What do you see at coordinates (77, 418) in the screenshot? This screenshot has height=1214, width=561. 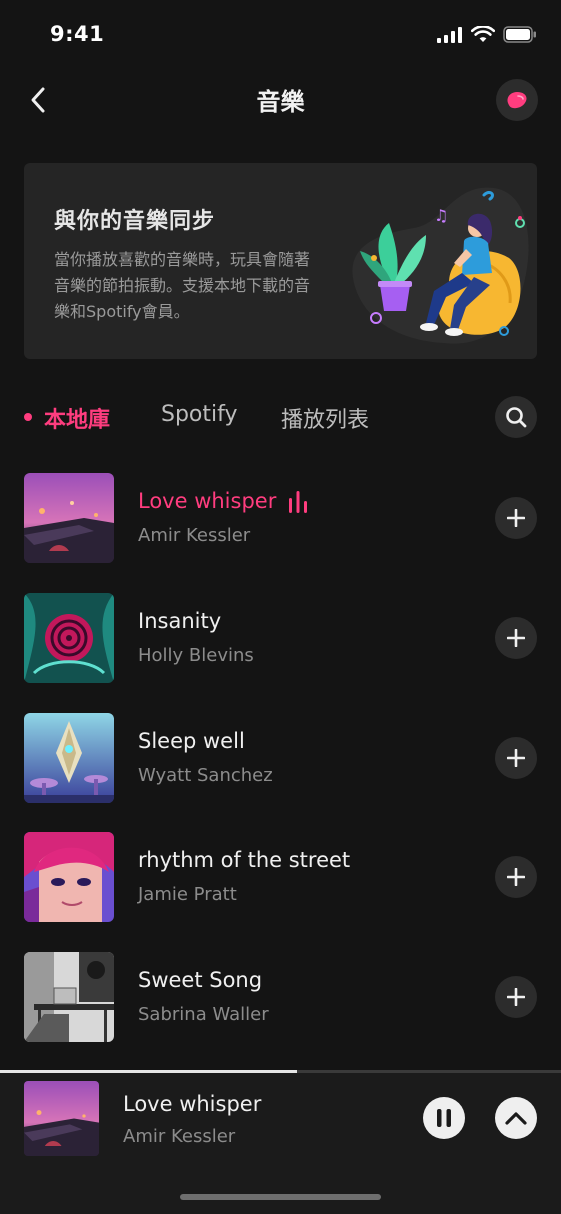 I see `tab-local-library: 本地庫` at bounding box center [77, 418].